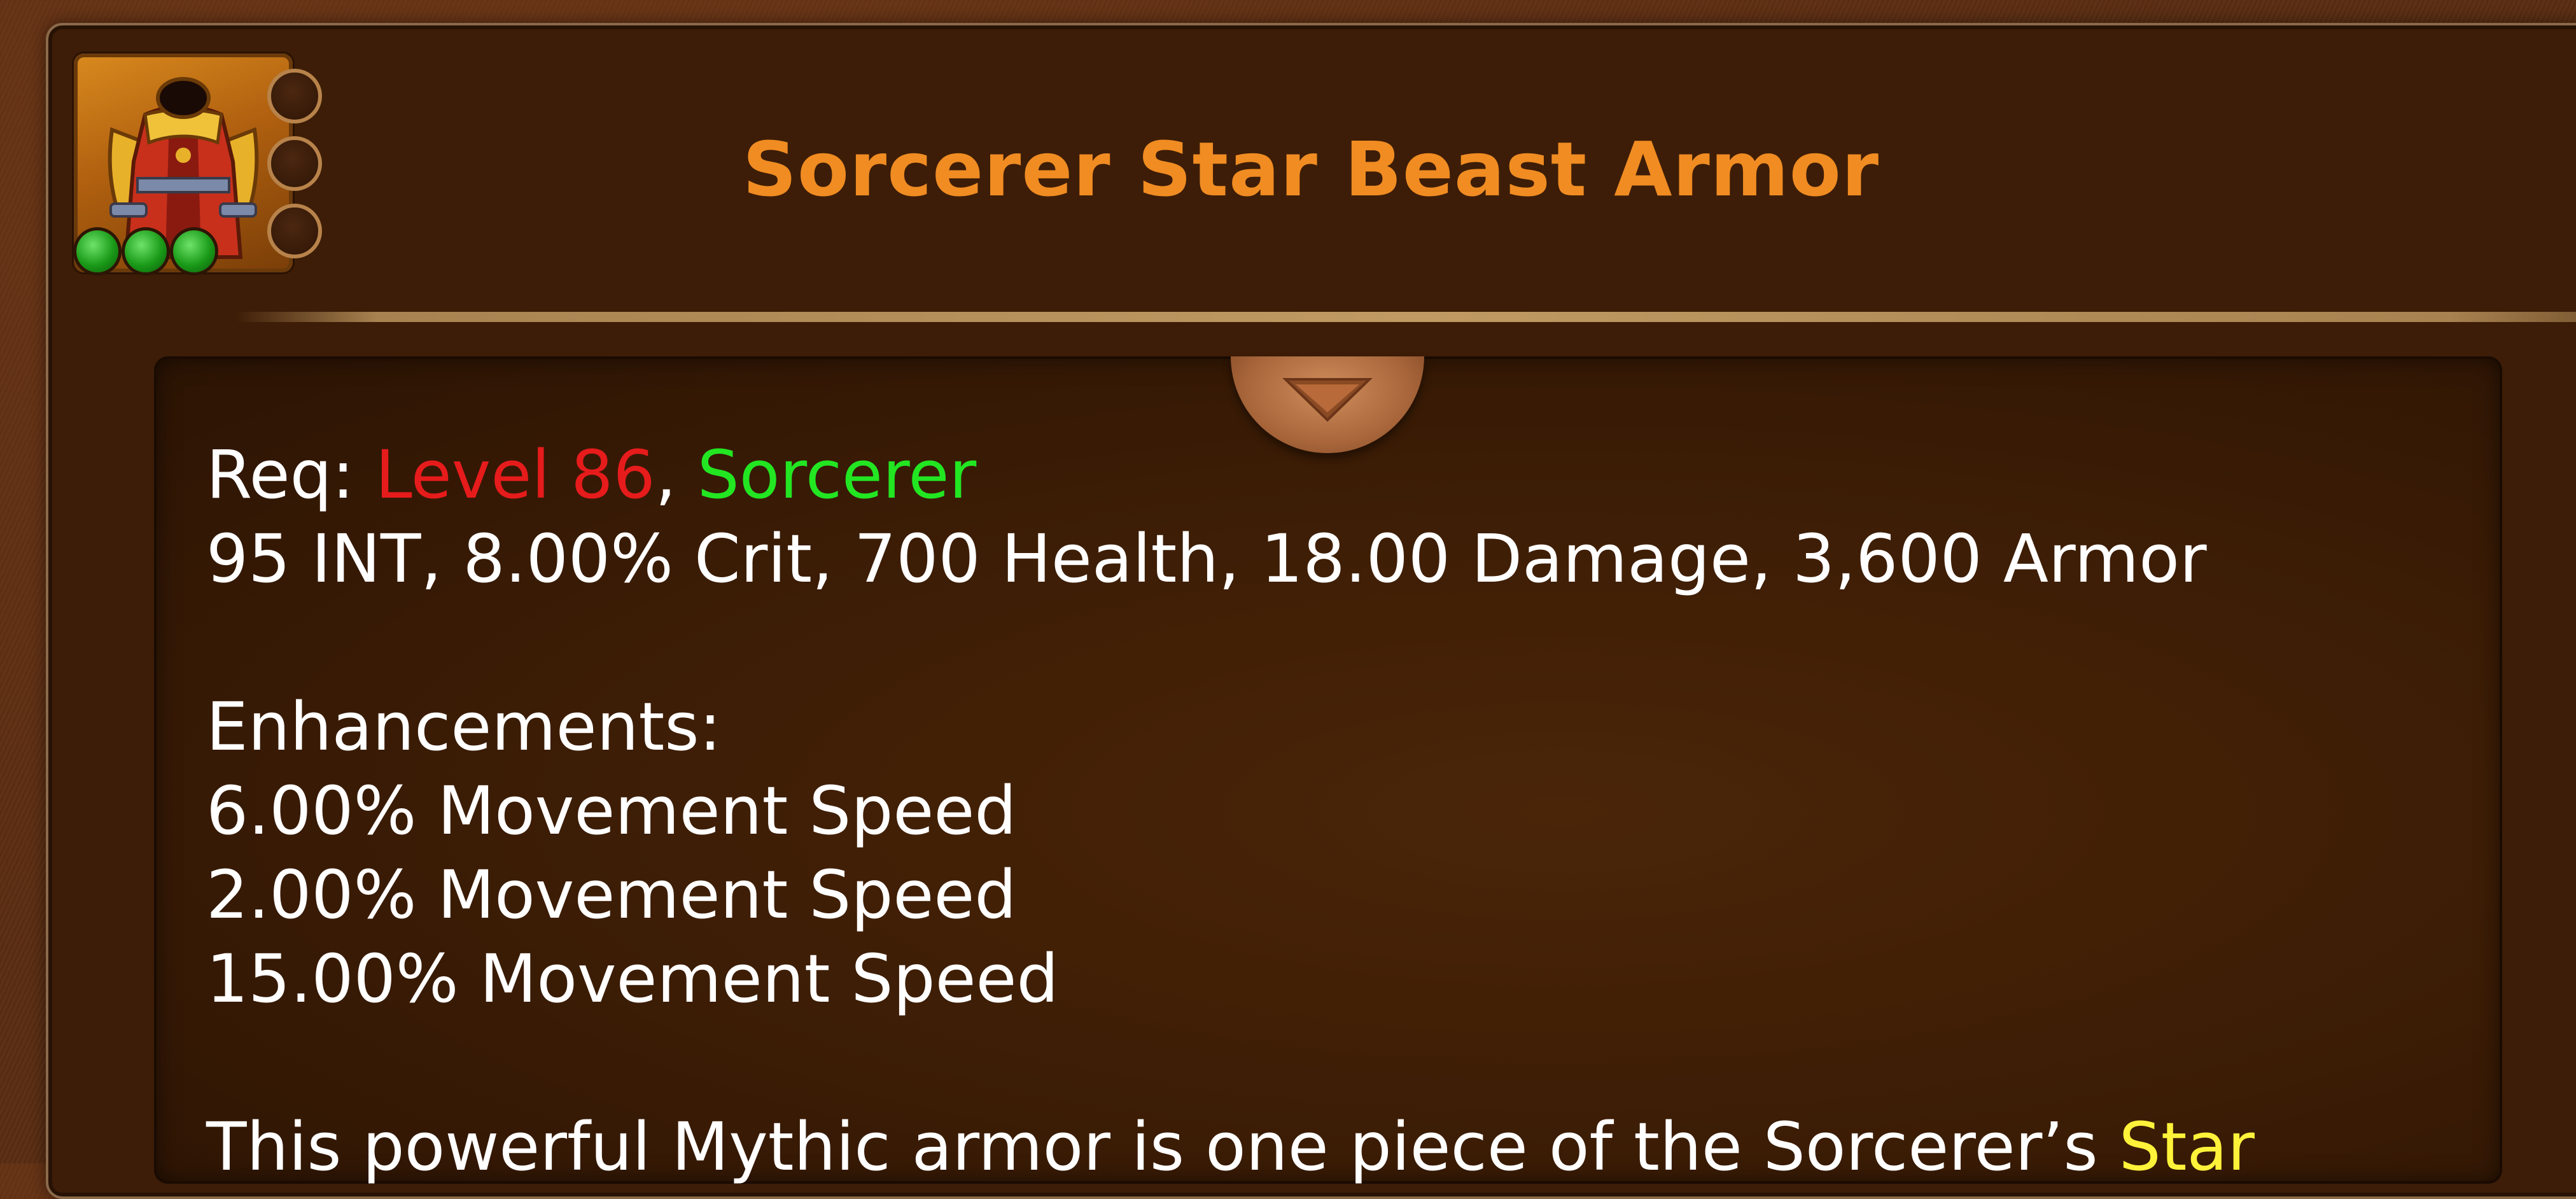 The height and width of the screenshot is (1199, 2576). What do you see at coordinates (2187, 1147) in the screenshot?
I see `item-set-link: Star` at bounding box center [2187, 1147].